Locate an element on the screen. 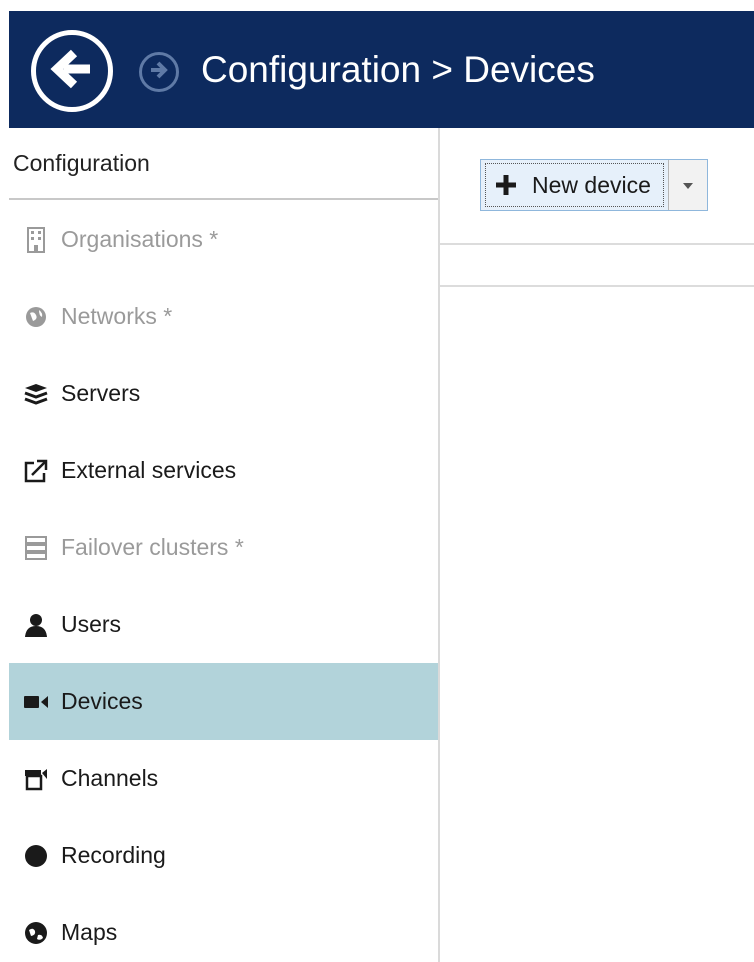 The width and height of the screenshot is (754, 962). new-device-label: New device is located at coordinates (591, 184).